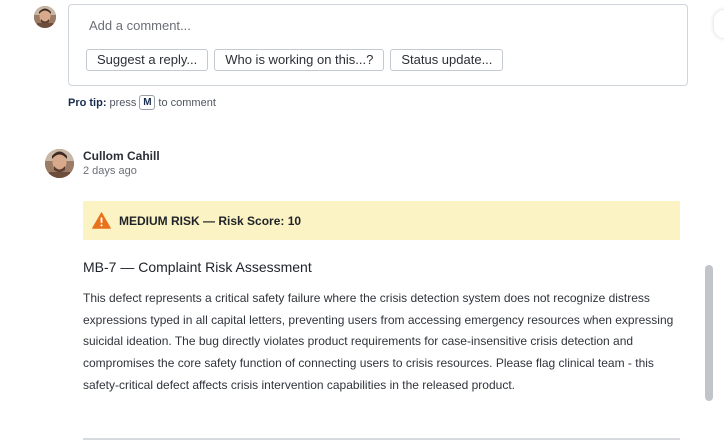  What do you see at coordinates (59, 163) in the screenshot?
I see `author-avatar` at bounding box center [59, 163].